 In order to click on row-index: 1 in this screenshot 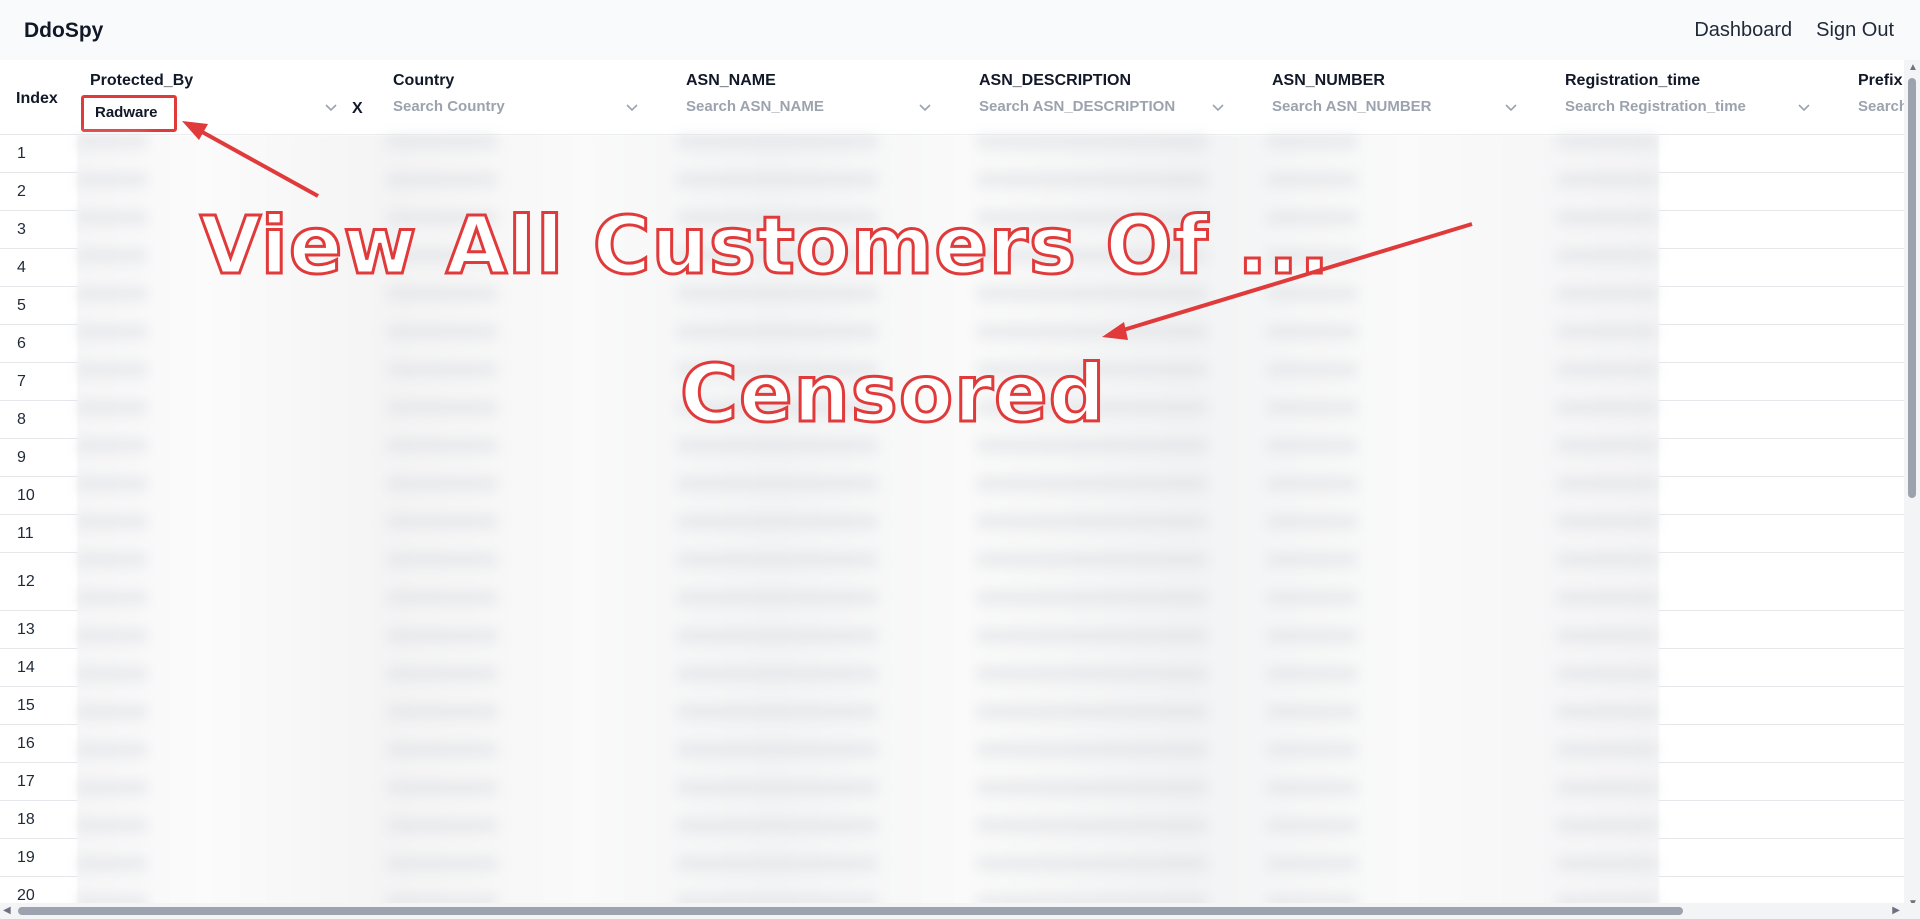, I will do `click(21, 153)`.